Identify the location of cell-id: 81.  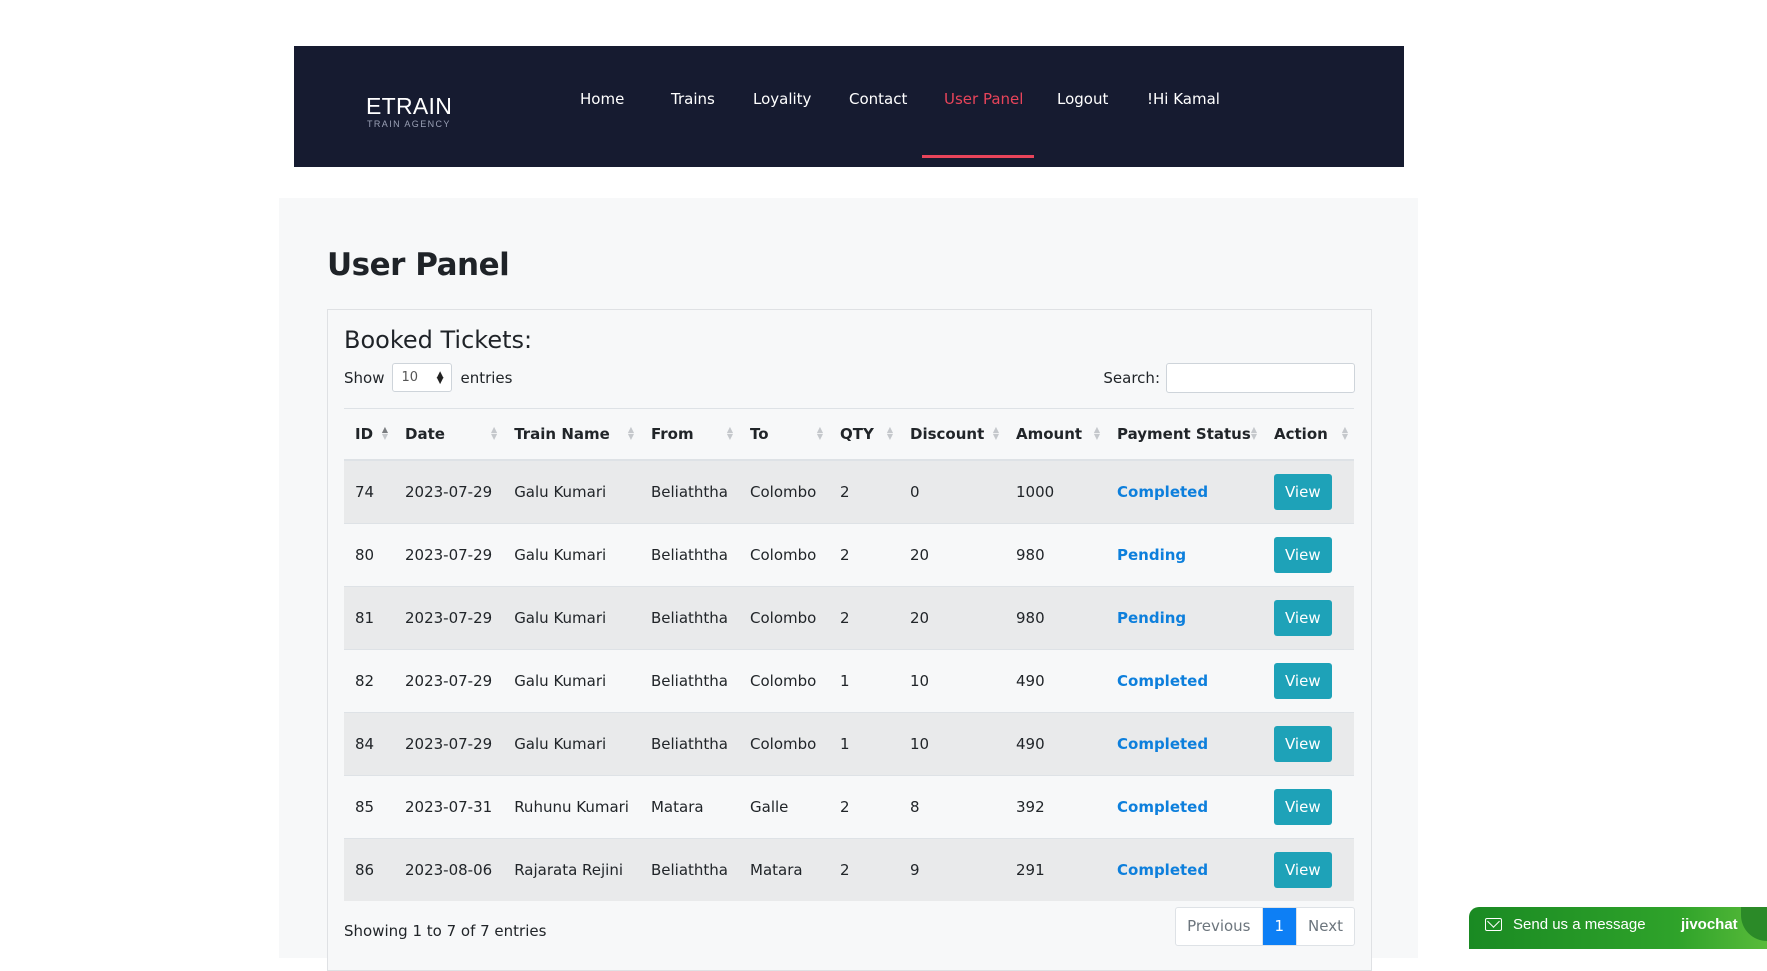
(369, 618).